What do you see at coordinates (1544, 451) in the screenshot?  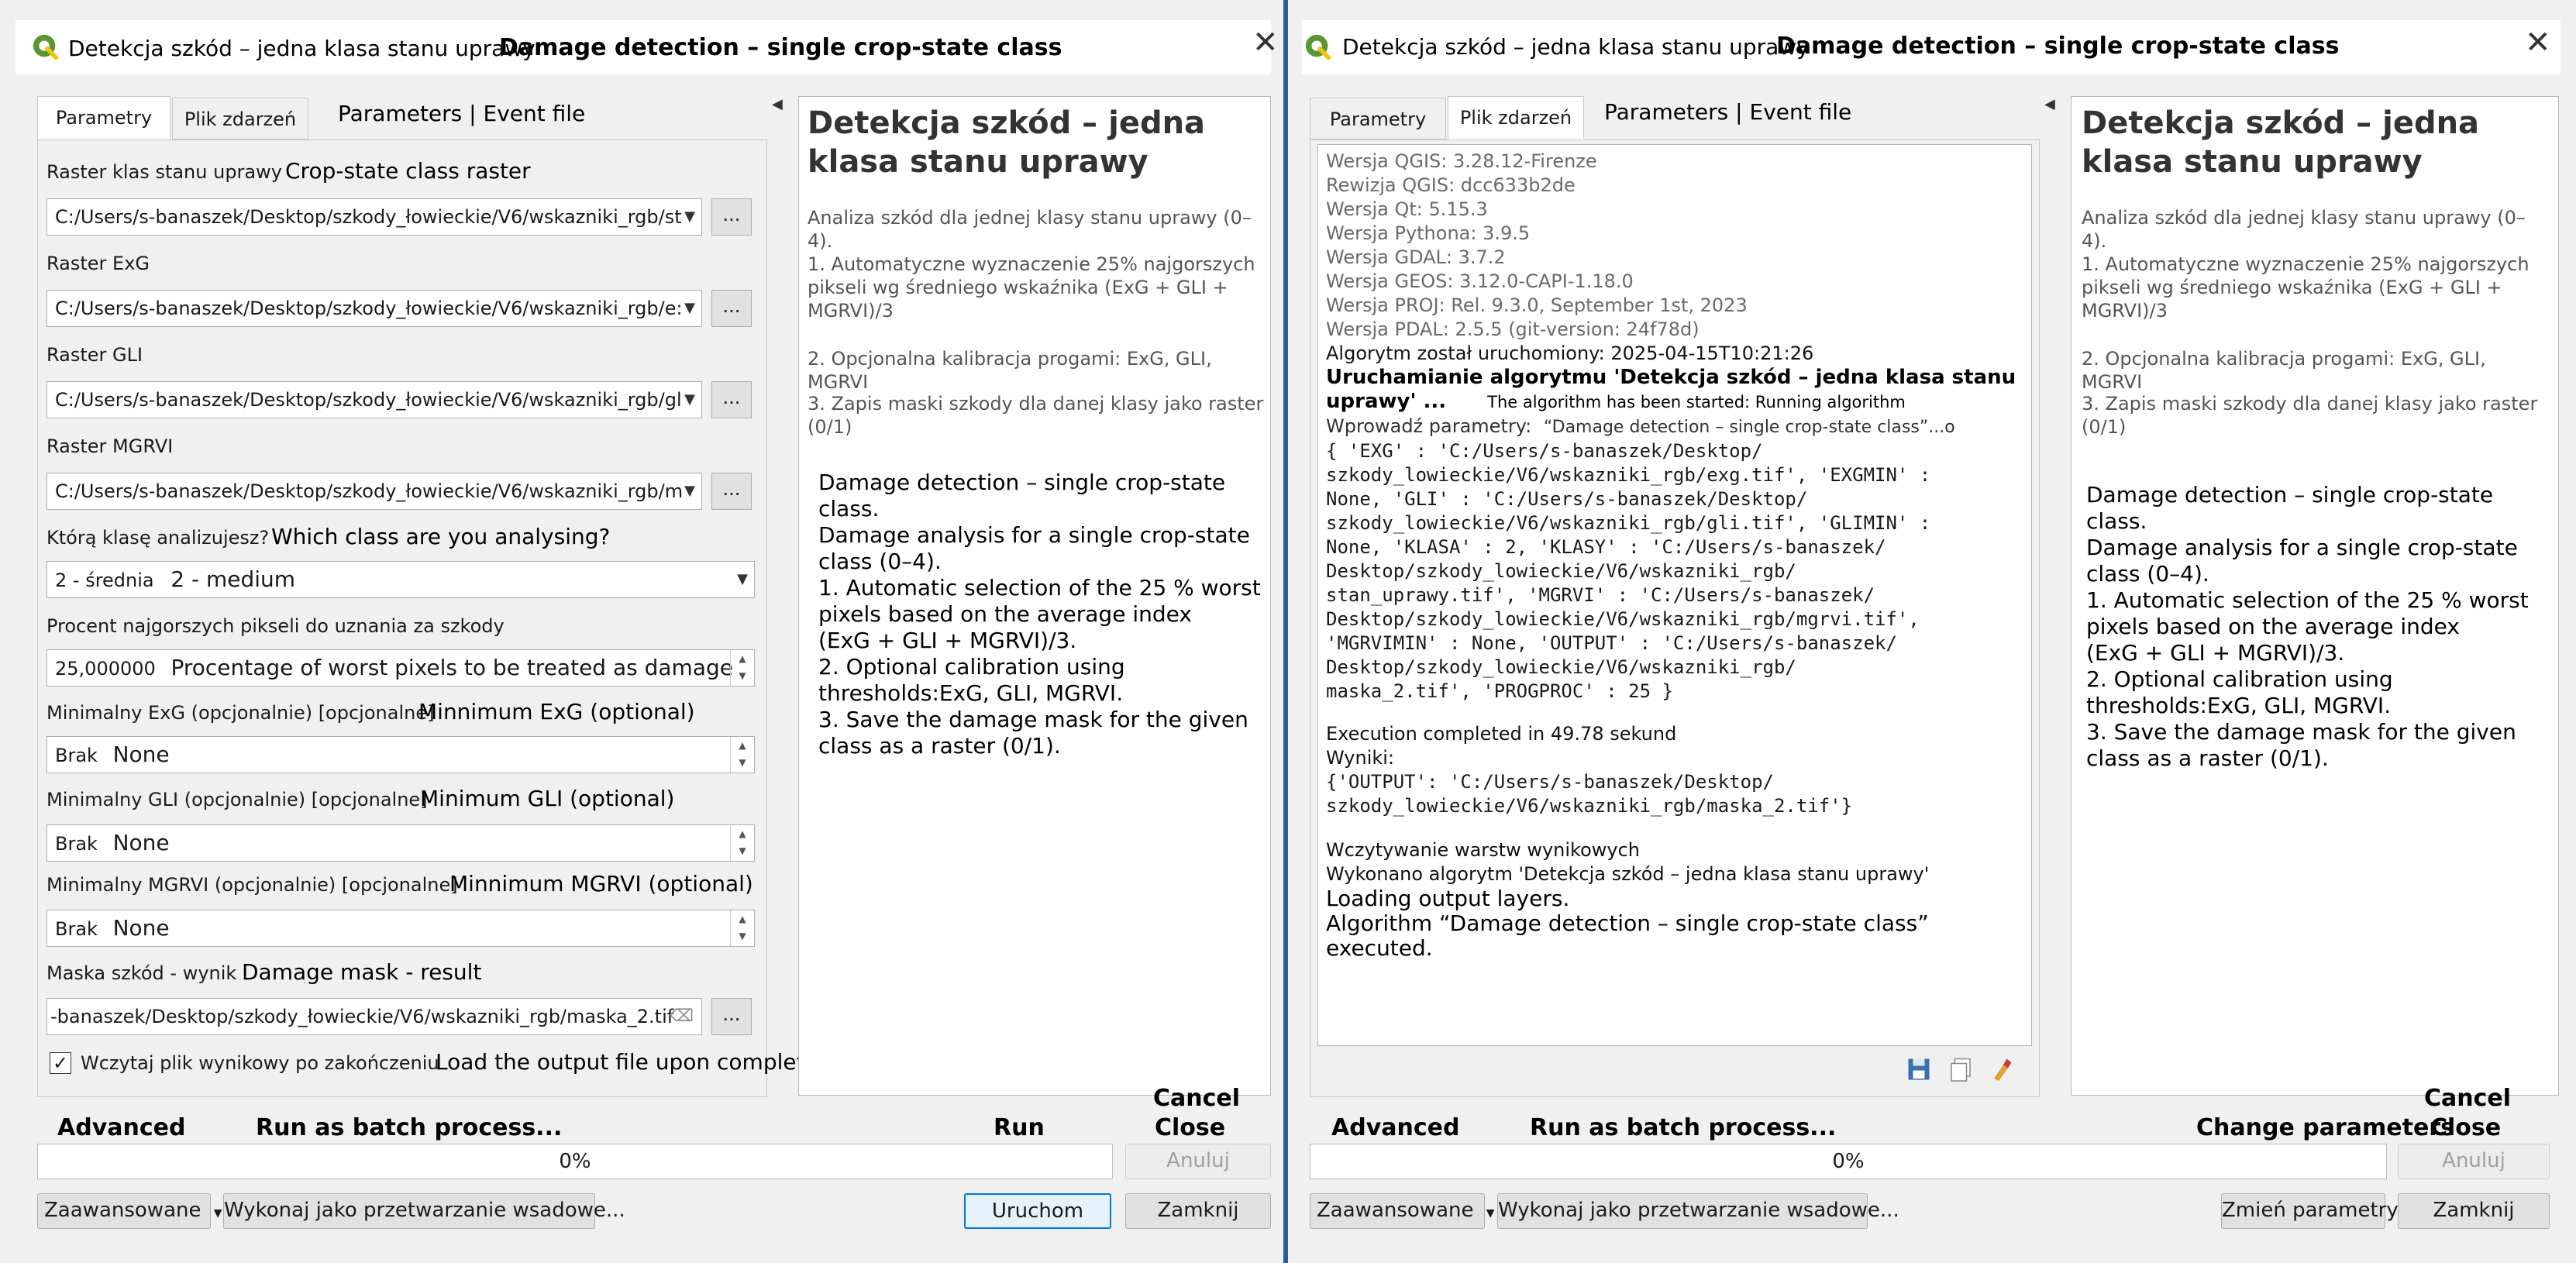 I see `log-params-line: { 'EXG' : 'C:/Users/s-banaszek/Desktop/` at bounding box center [1544, 451].